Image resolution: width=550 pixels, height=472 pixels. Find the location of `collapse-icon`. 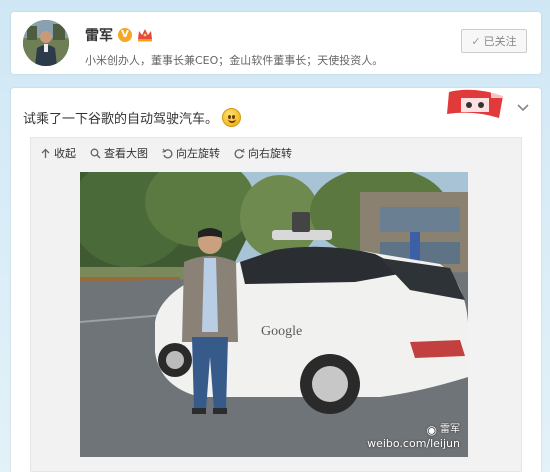

collapse-icon is located at coordinates (45, 153).